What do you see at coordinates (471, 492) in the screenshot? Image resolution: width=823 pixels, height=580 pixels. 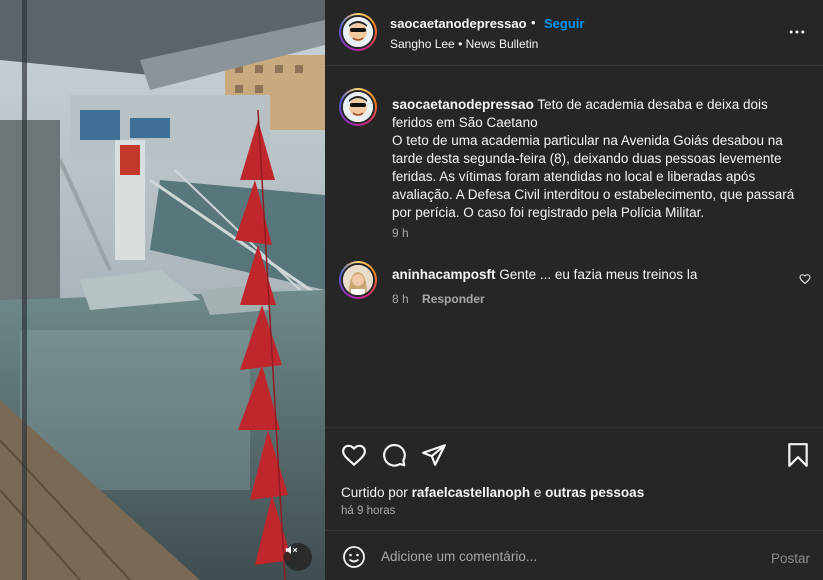 I see `liked-by-user: rafaelcastellanoph` at bounding box center [471, 492].